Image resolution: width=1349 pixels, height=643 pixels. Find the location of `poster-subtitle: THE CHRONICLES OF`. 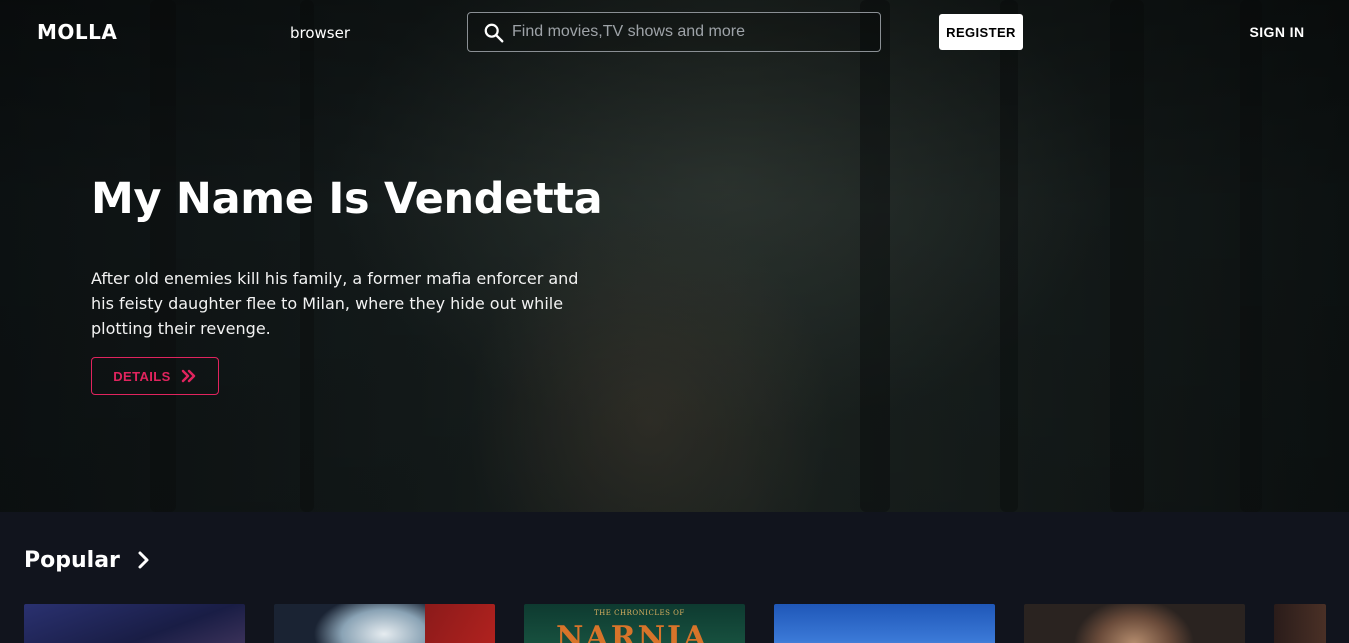

poster-subtitle: THE CHRONICLES OF is located at coordinates (639, 613).